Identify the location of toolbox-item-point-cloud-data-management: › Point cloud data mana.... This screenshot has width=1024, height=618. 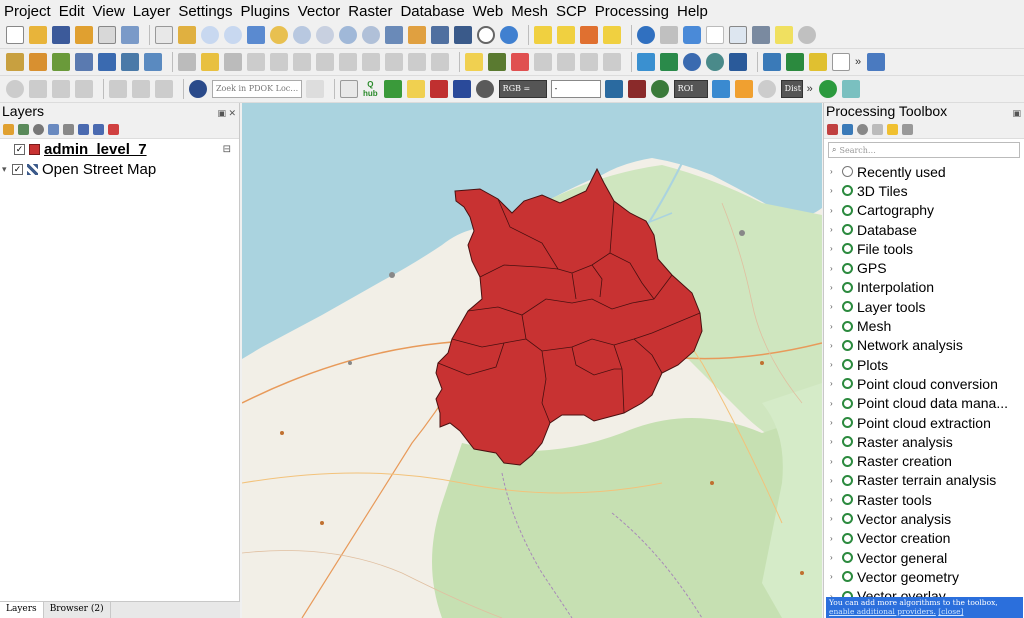
(924, 403).